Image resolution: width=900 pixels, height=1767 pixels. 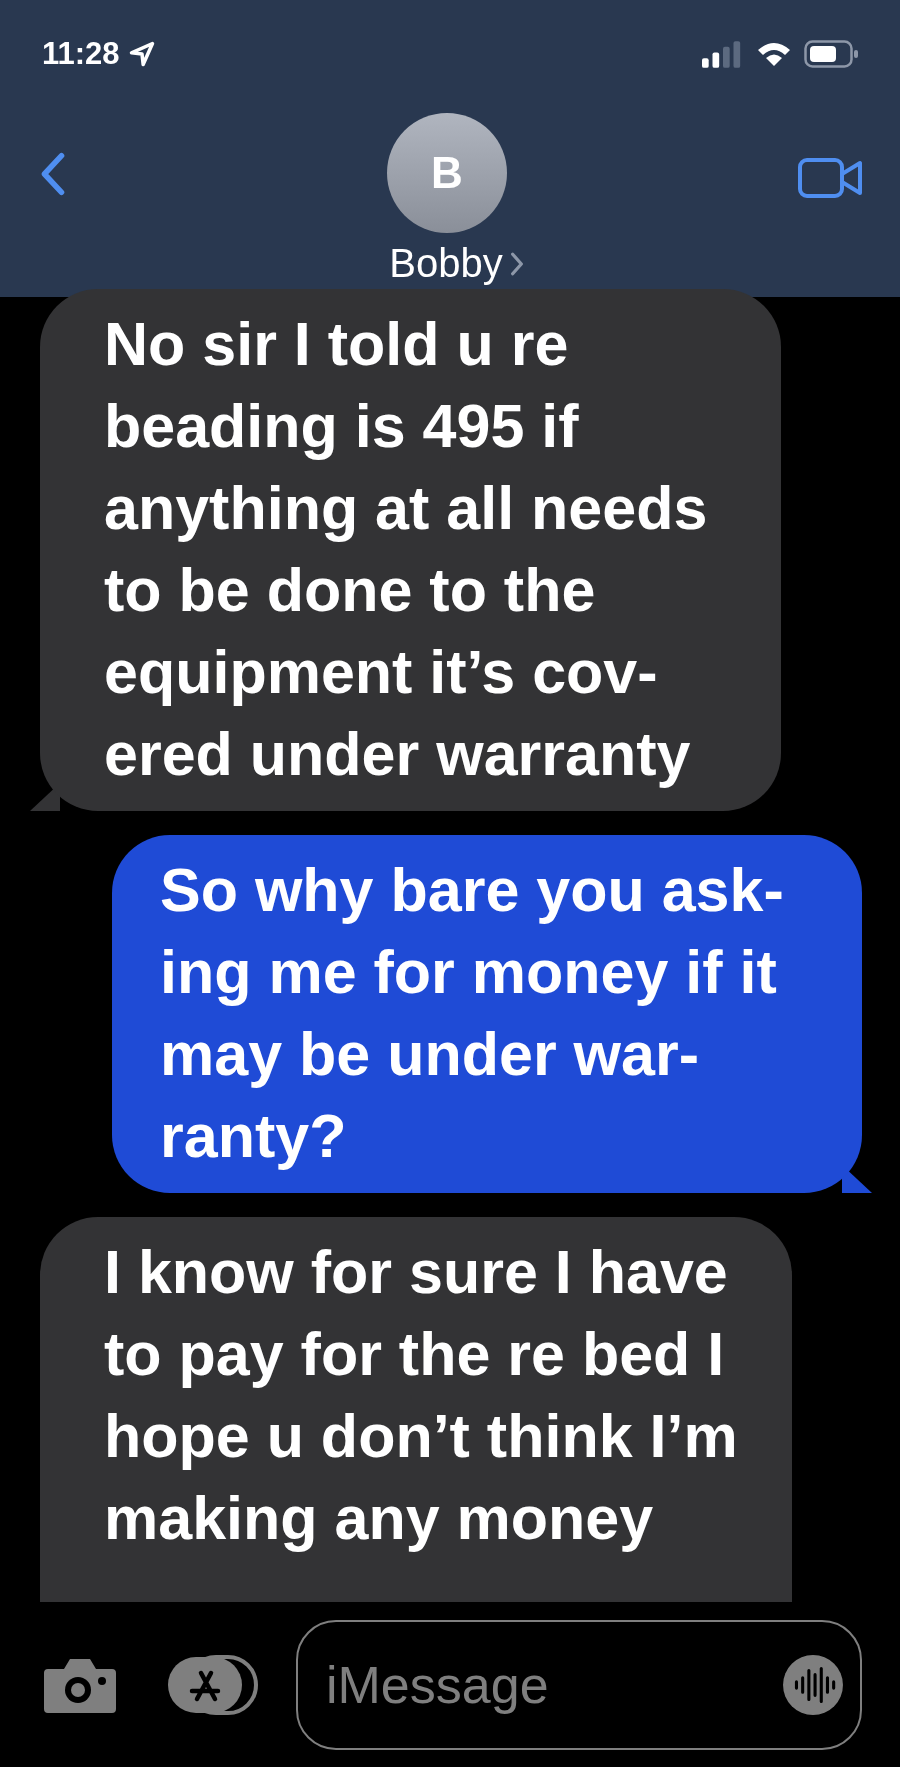 What do you see at coordinates (446, 263) in the screenshot?
I see `contact-name: Bobby` at bounding box center [446, 263].